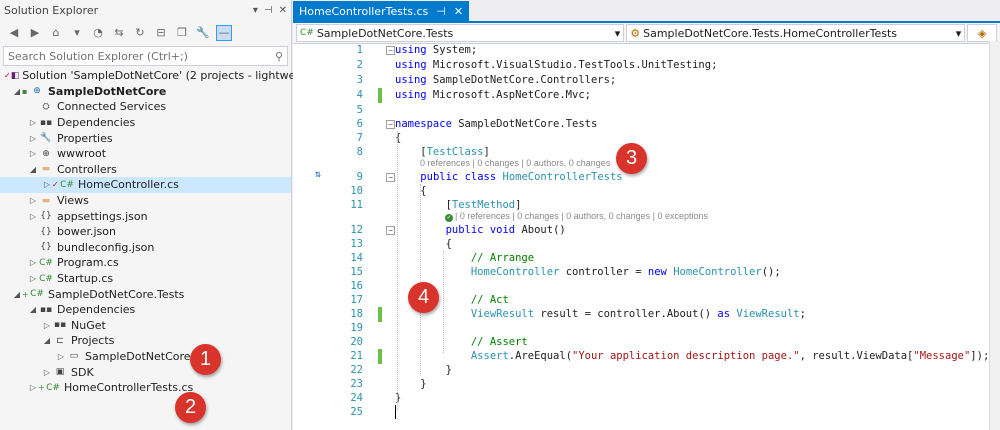  I want to click on sync-icon: ⇆, so click(119, 33).